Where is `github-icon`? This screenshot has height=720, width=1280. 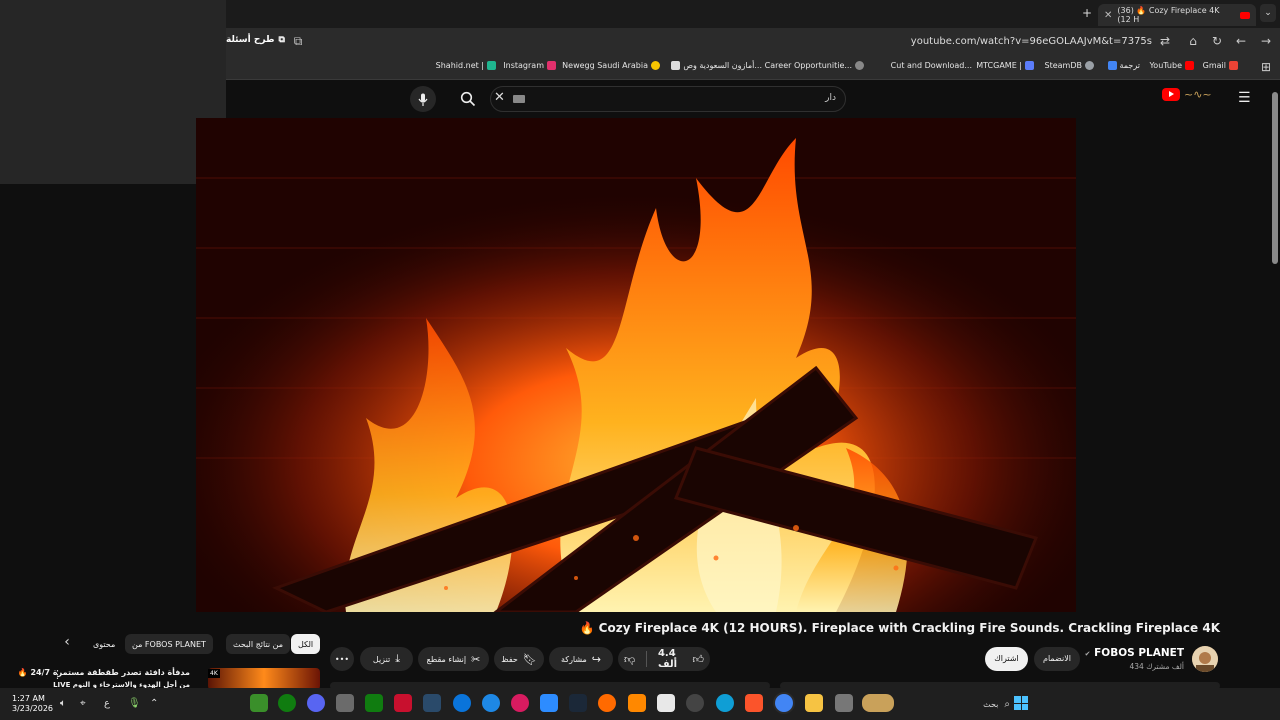 github-icon is located at coordinates (695, 703).